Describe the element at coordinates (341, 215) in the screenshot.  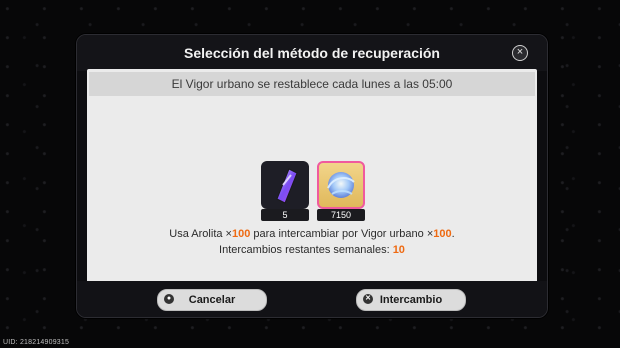
I see `vigor-quantity: 7150` at that location.